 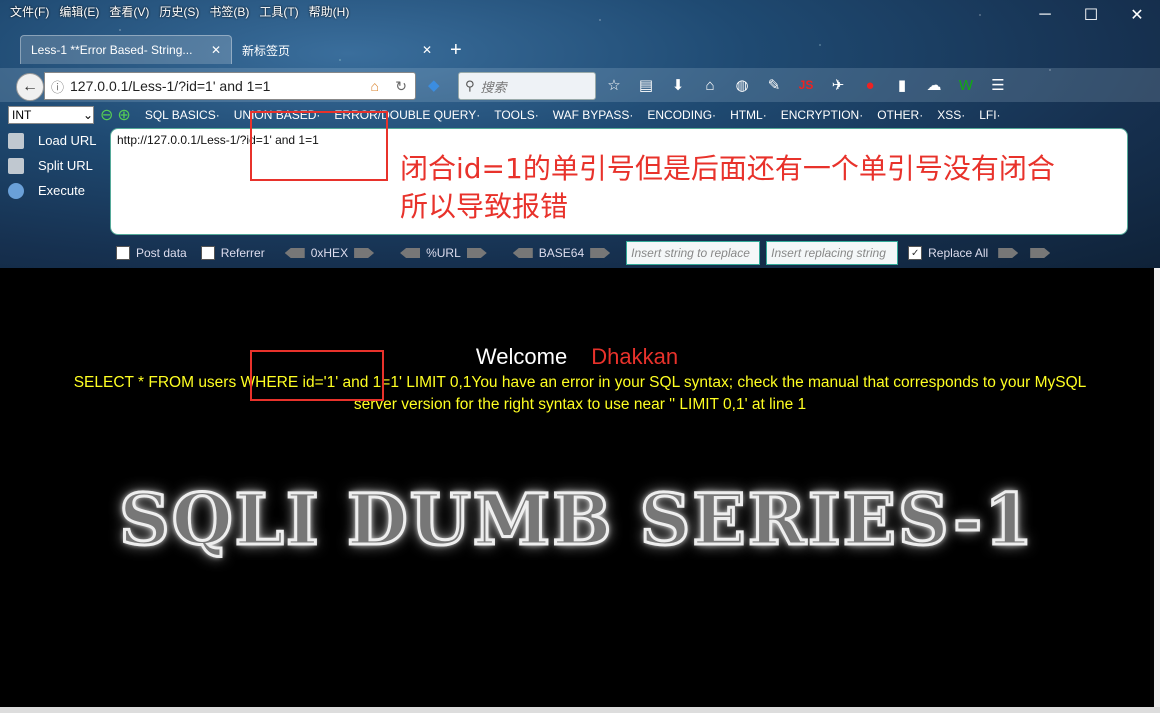 I want to click on tab-new: 新标签页 ✕, so click(x=337, y=50).